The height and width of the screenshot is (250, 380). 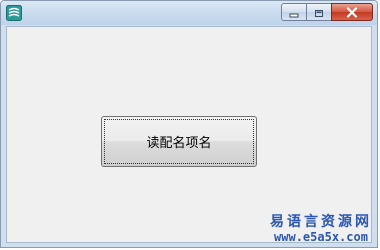 I want to click on read-config-button-label: 读配名项名, so click(x=179, y=143).